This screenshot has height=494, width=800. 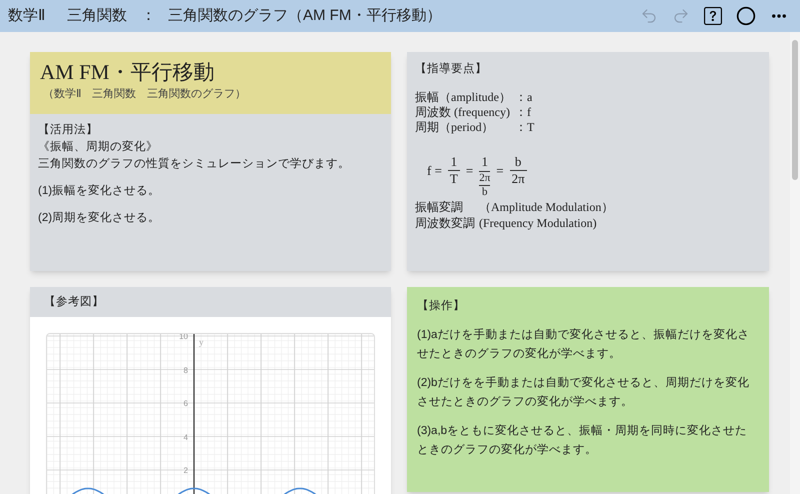 What do you see at coordinates (546, 207) in the screenshot?
I see `modulation-name: （Amplitude Modulation）` at bounding box center [546, 207].